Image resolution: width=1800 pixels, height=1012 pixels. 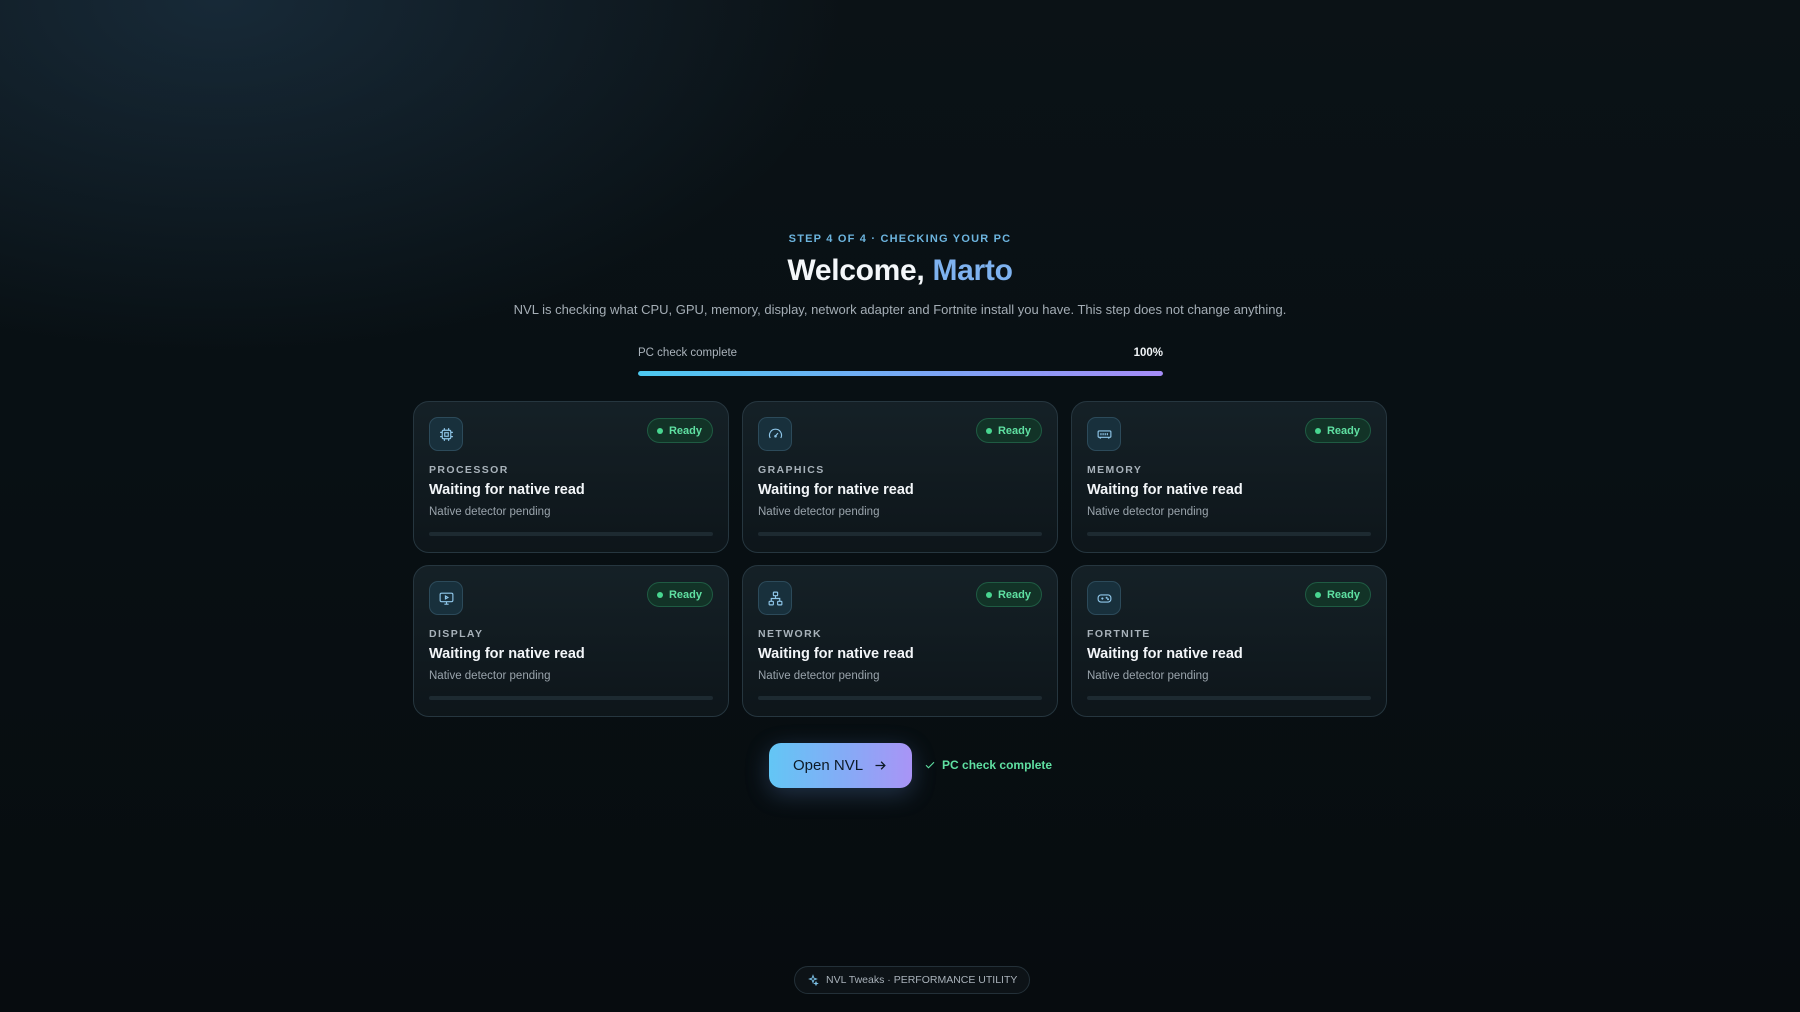 I want to click on step-indicator: STEP 4 OF 4 · CHECKING YOUR PC, so click(x=900, y=239).